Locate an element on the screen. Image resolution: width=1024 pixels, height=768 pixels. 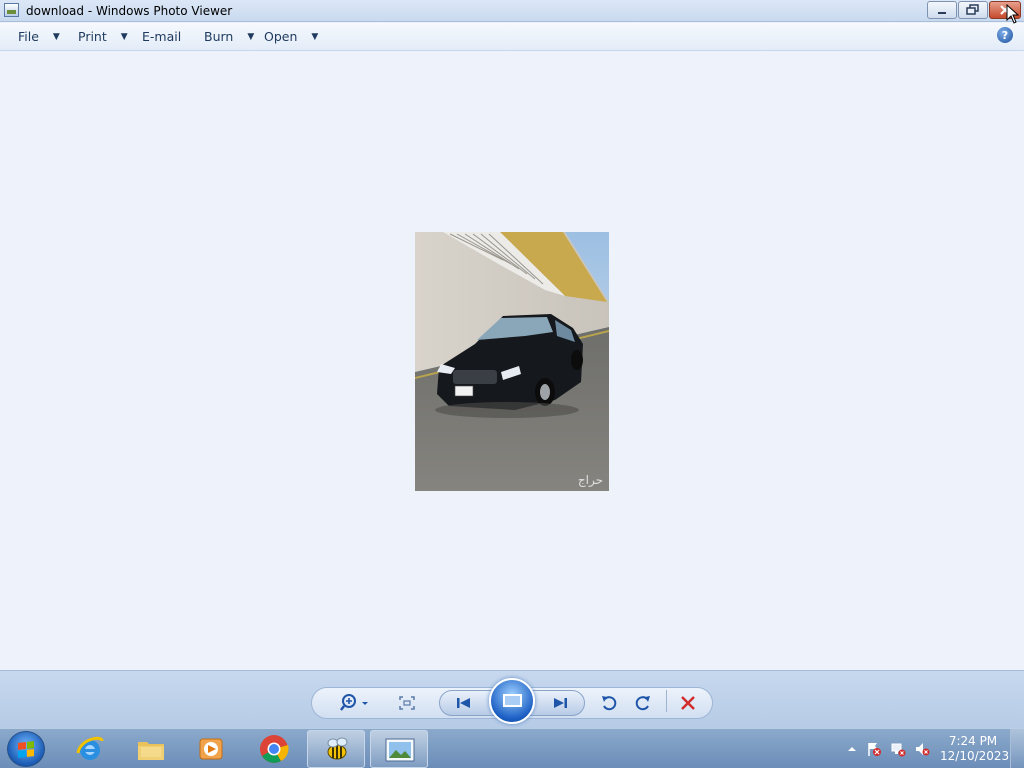
rotate-cw-icon is located at coordinates (642, 703).